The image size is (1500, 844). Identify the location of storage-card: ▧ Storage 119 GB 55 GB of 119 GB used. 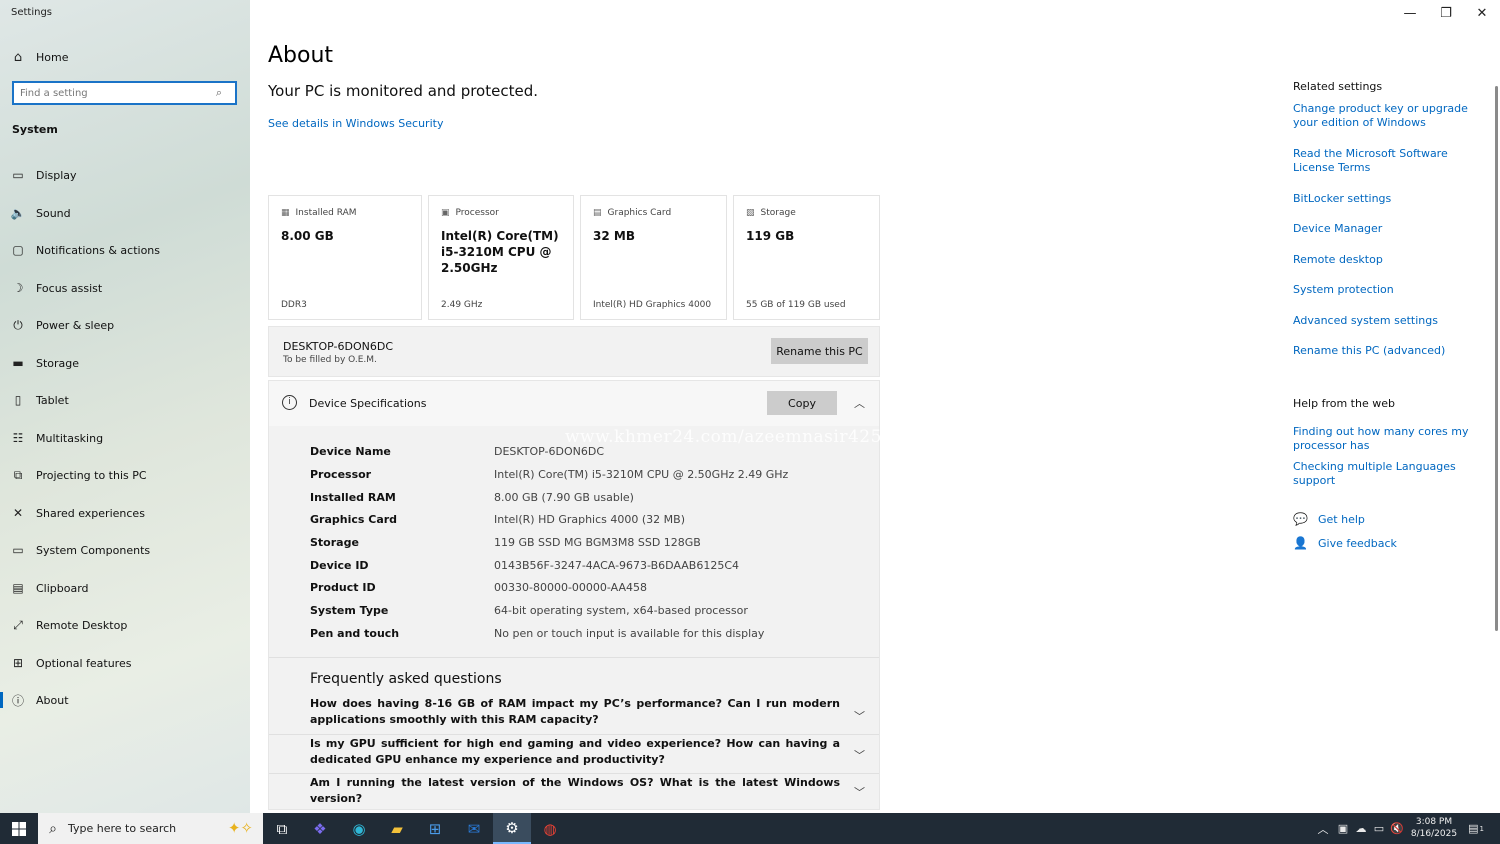
(806, 257).